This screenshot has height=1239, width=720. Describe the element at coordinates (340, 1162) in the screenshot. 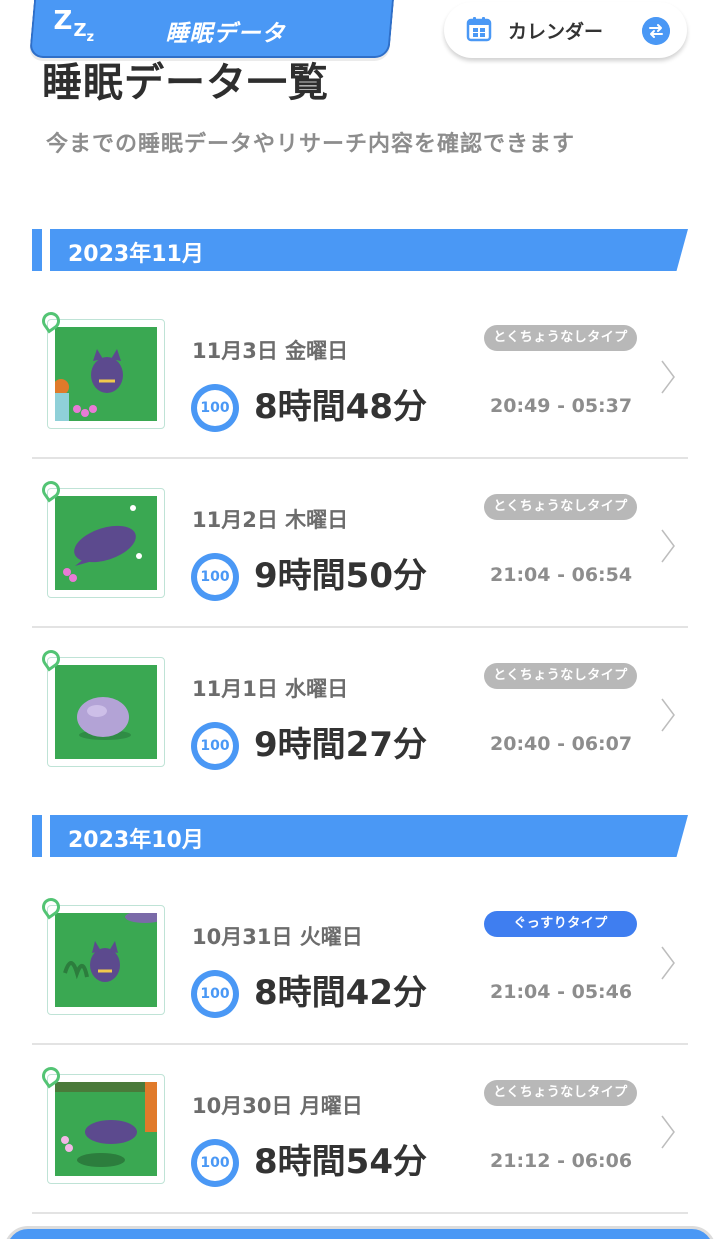

I see `sleep-duration: 8時間54分` at that location.